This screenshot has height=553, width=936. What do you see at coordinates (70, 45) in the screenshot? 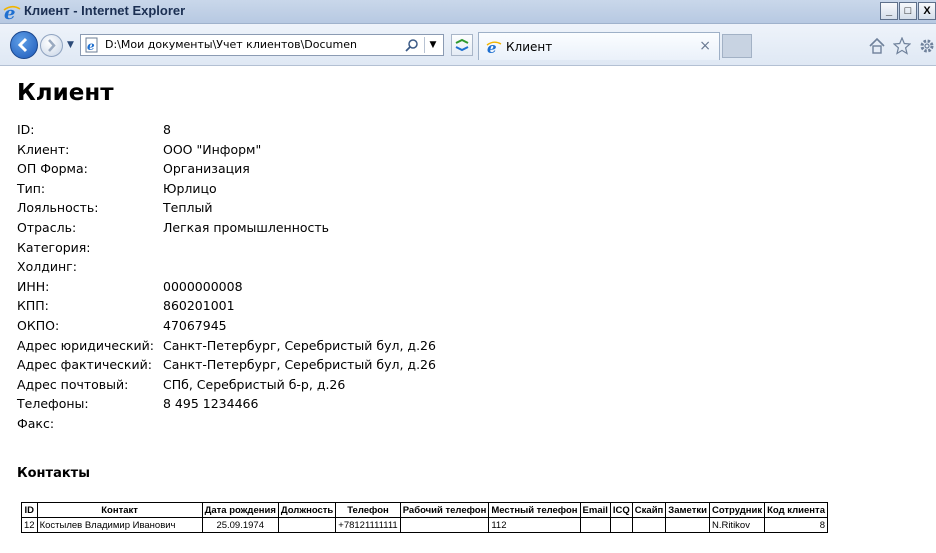
I see `history-dropdown: ▼` at bounding box center [70, 45].